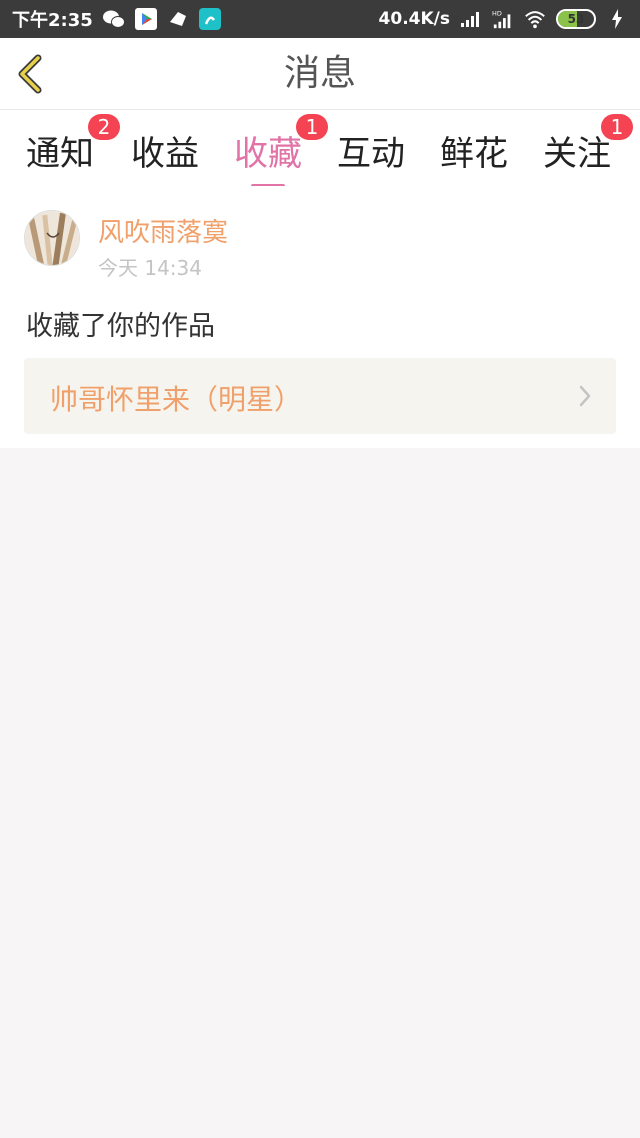 Image resolution: width=640 pixels, height=1138 pixels. Describe the element at coordinates (145, 19) in the screenshot. I see `play-store-icon` at that location.